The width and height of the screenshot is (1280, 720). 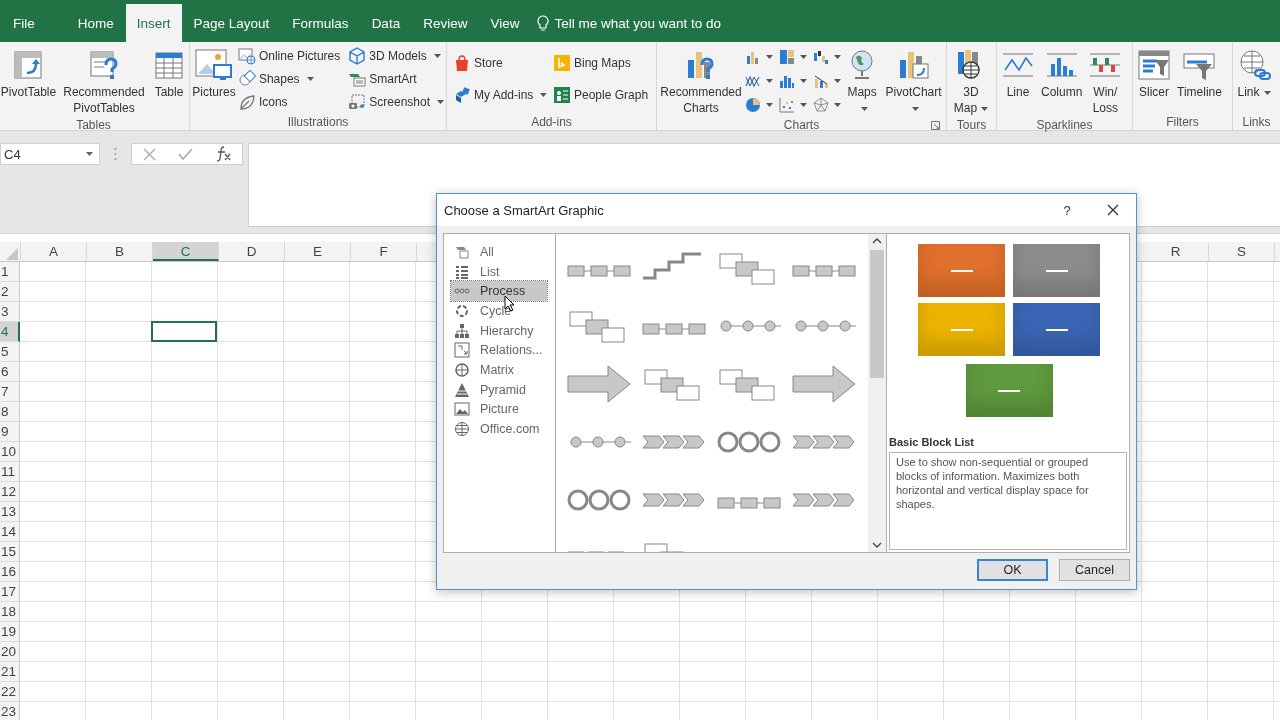 I want to click on ribbon-tab: Home, so click(x=95, y=23).